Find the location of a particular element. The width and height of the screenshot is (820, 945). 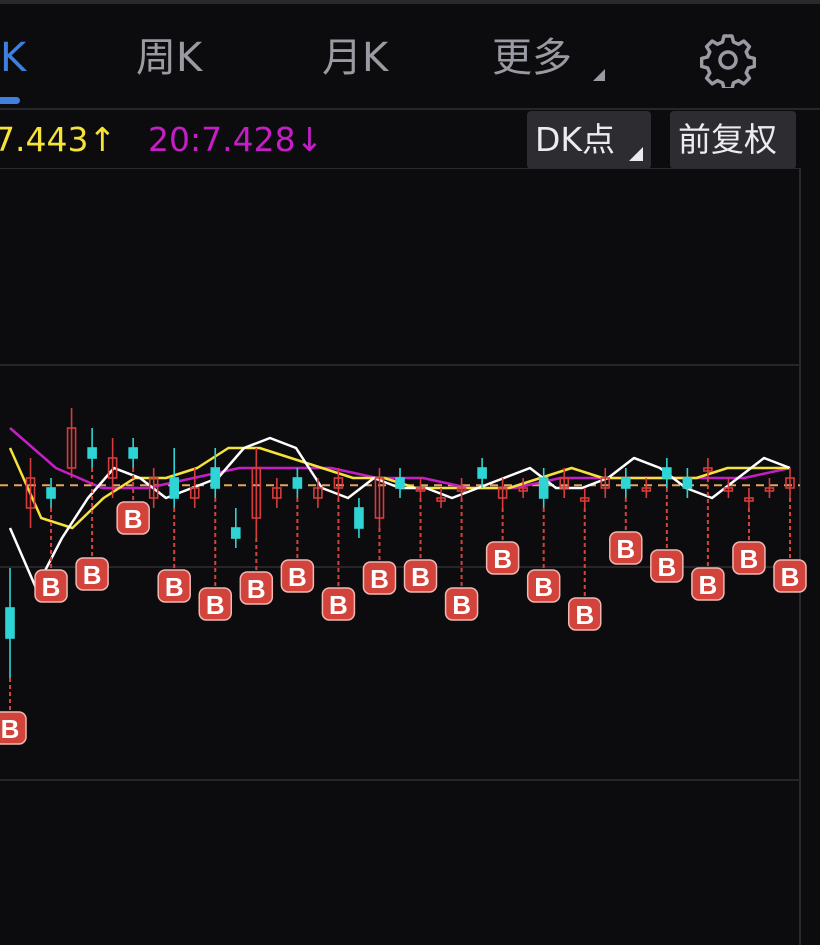

dk-point-button: DK点 is located at coordinates (589, 140).